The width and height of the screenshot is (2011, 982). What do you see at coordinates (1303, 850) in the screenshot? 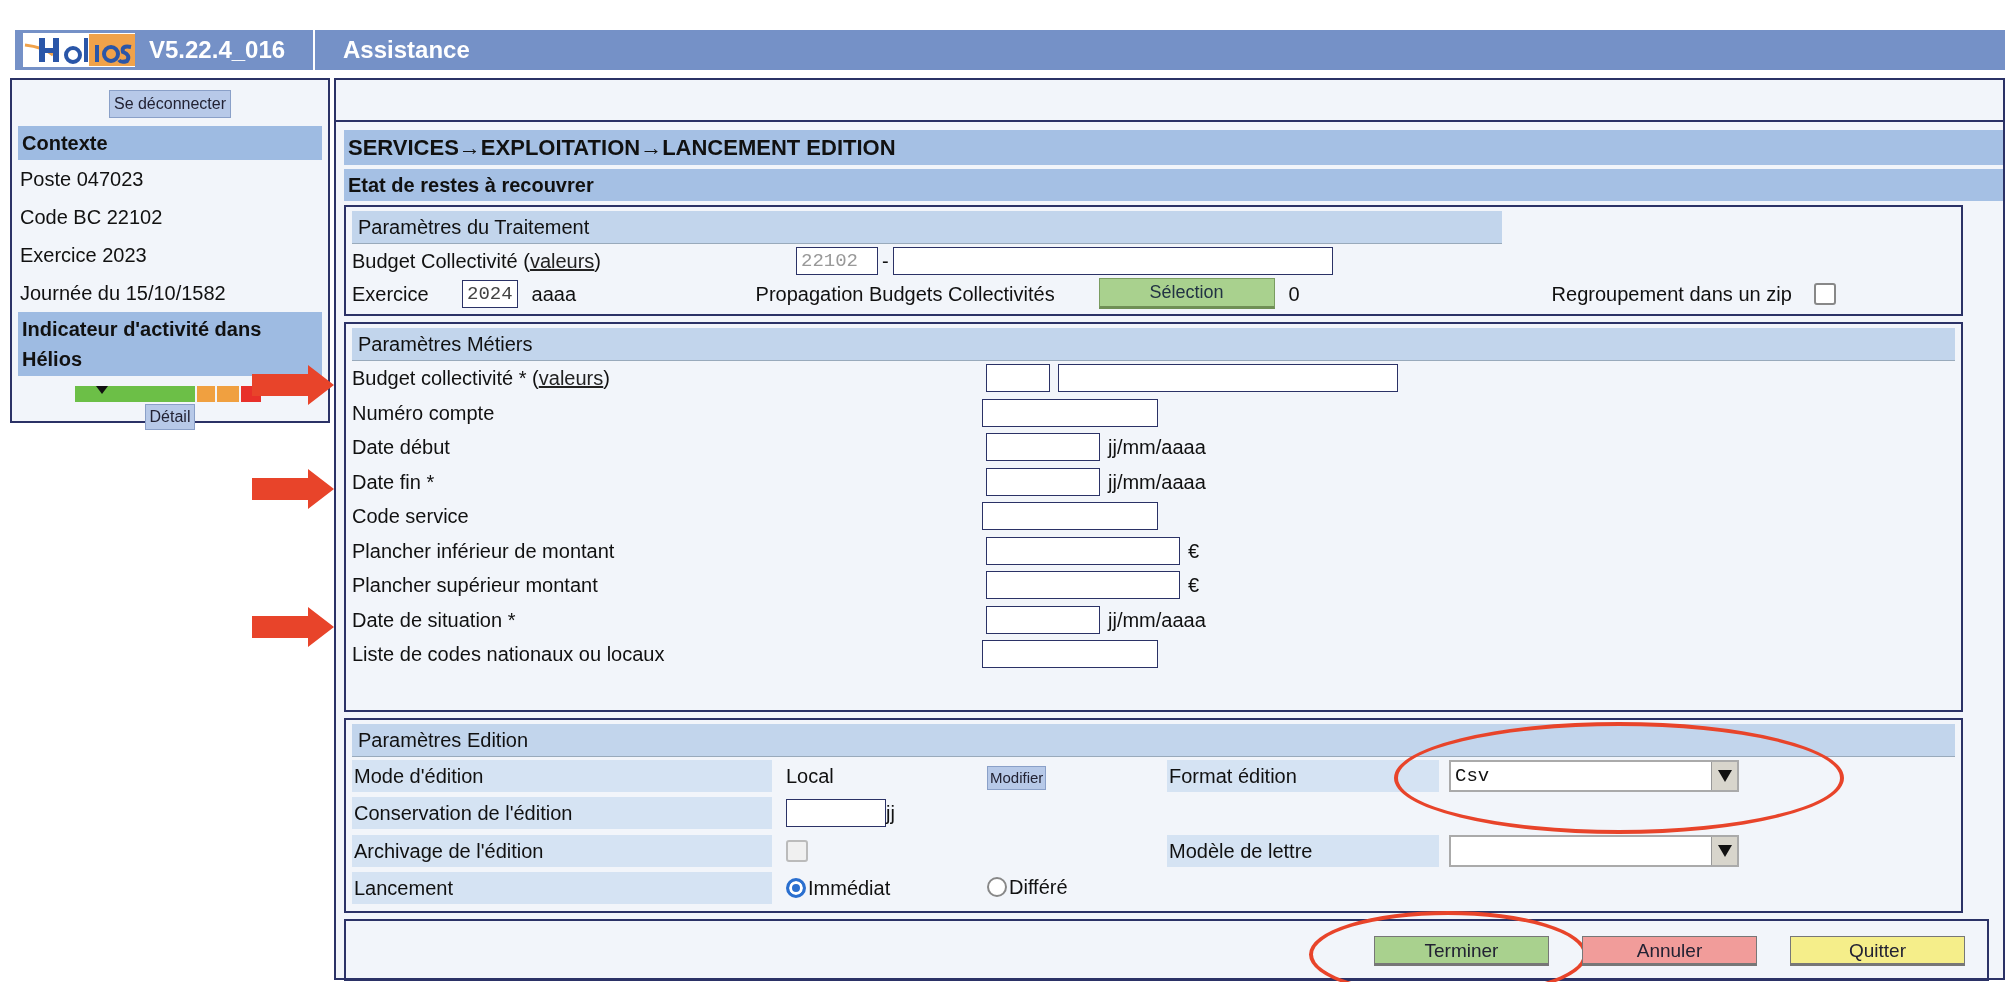
I see `field-label: Modèle de lettre` at bounding box center [1303, 850].